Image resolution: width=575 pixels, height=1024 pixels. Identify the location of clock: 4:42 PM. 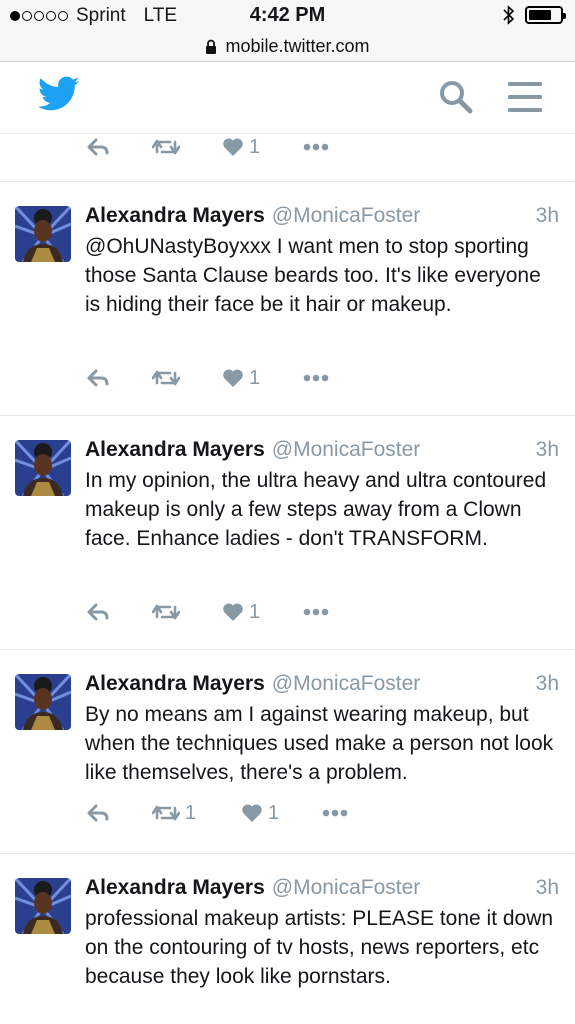
(287, 15).